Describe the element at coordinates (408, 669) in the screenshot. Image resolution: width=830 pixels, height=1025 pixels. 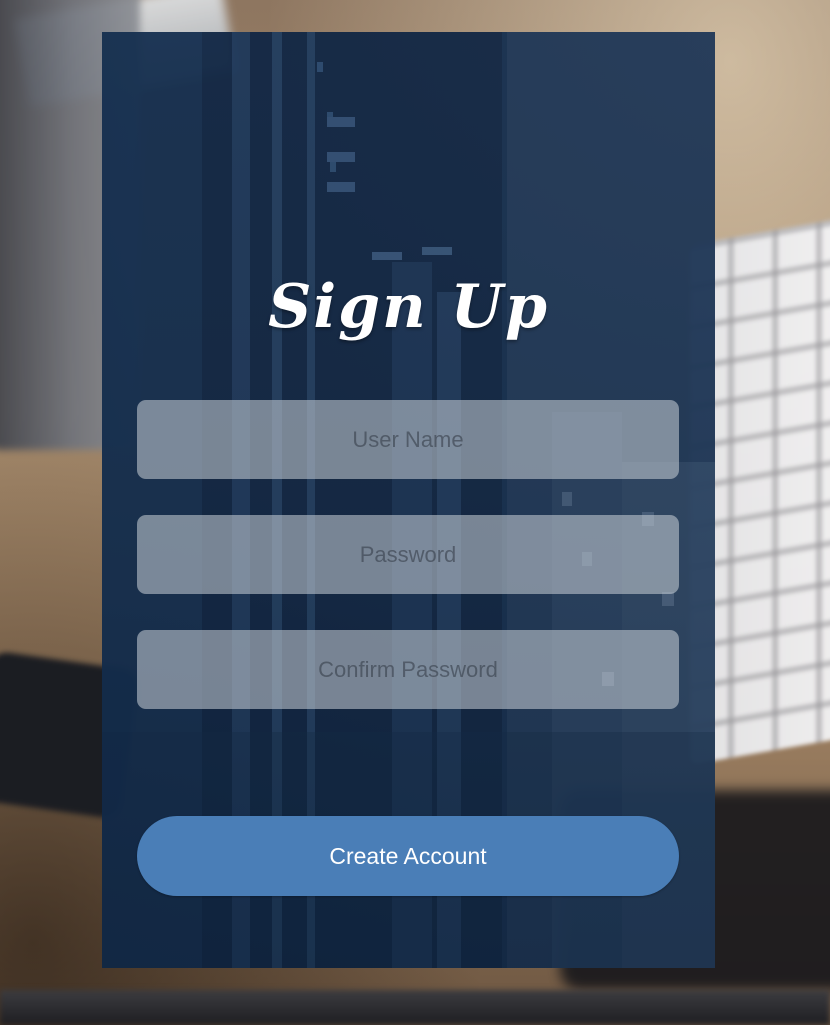
I see `confirm-password-input` at that location.